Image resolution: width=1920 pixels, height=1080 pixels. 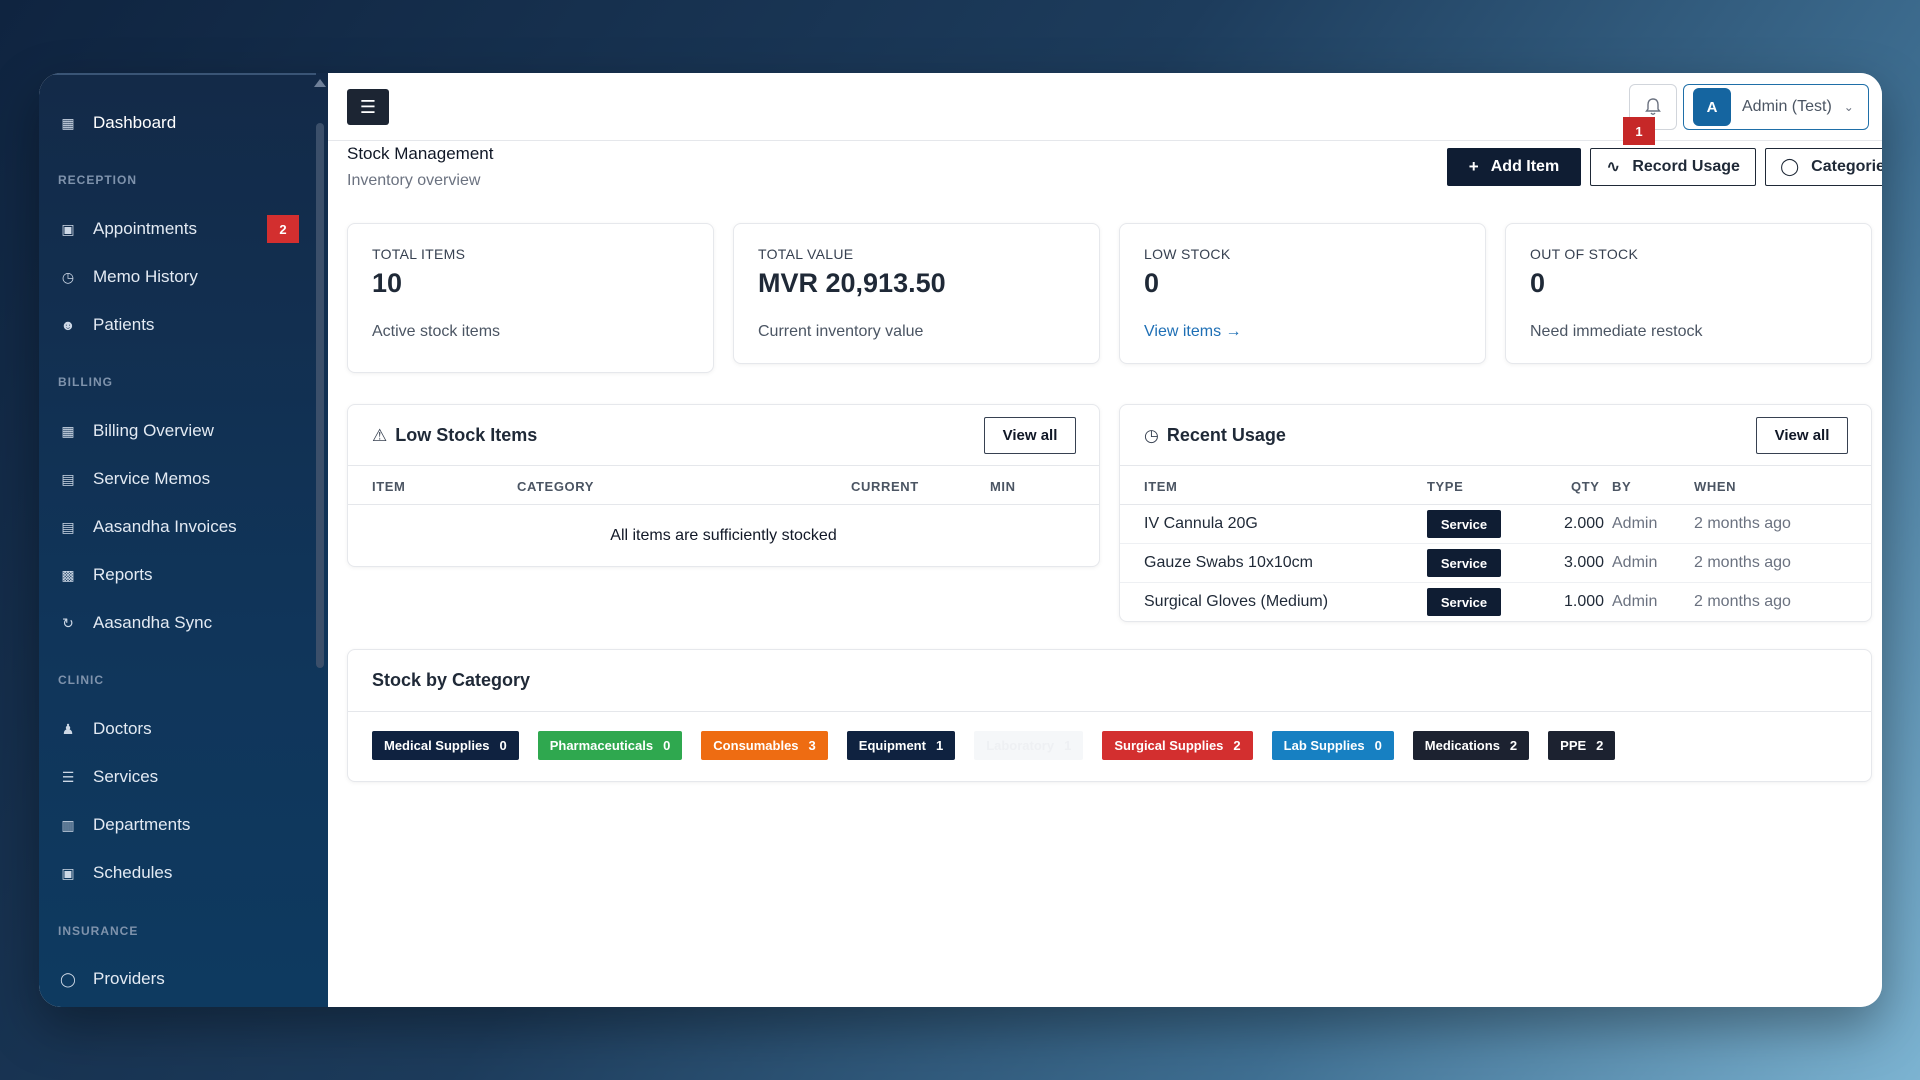 I want to click on history-icon: ◷, so click(x=68, y=276).